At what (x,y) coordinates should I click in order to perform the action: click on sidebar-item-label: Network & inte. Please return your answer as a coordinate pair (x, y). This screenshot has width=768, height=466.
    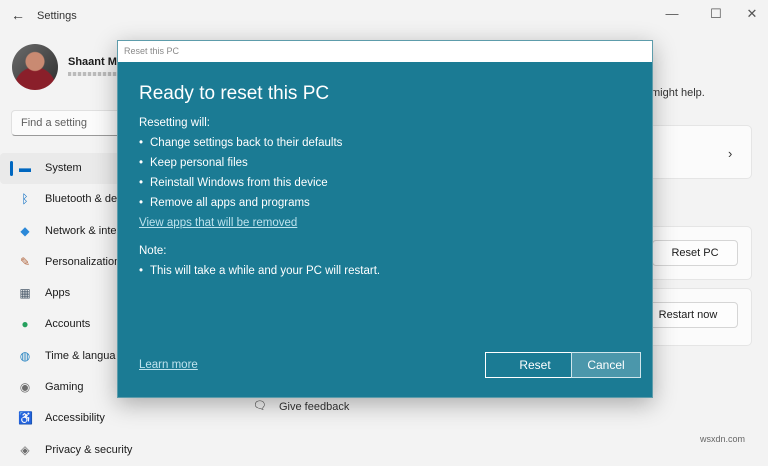
    Looking at the image, I should click on (81, 230).